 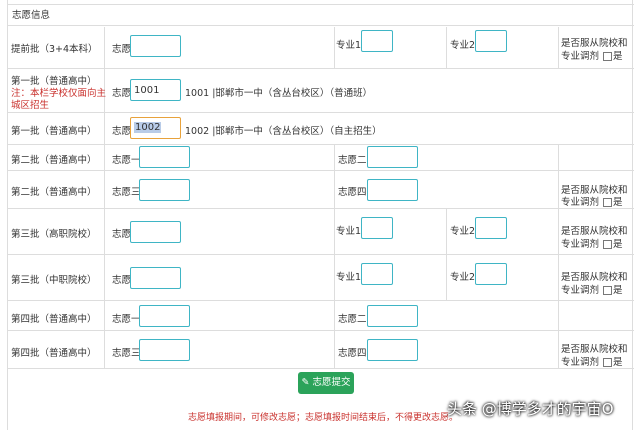 I want to click on early-major1-input, so click(x=377, y=41).